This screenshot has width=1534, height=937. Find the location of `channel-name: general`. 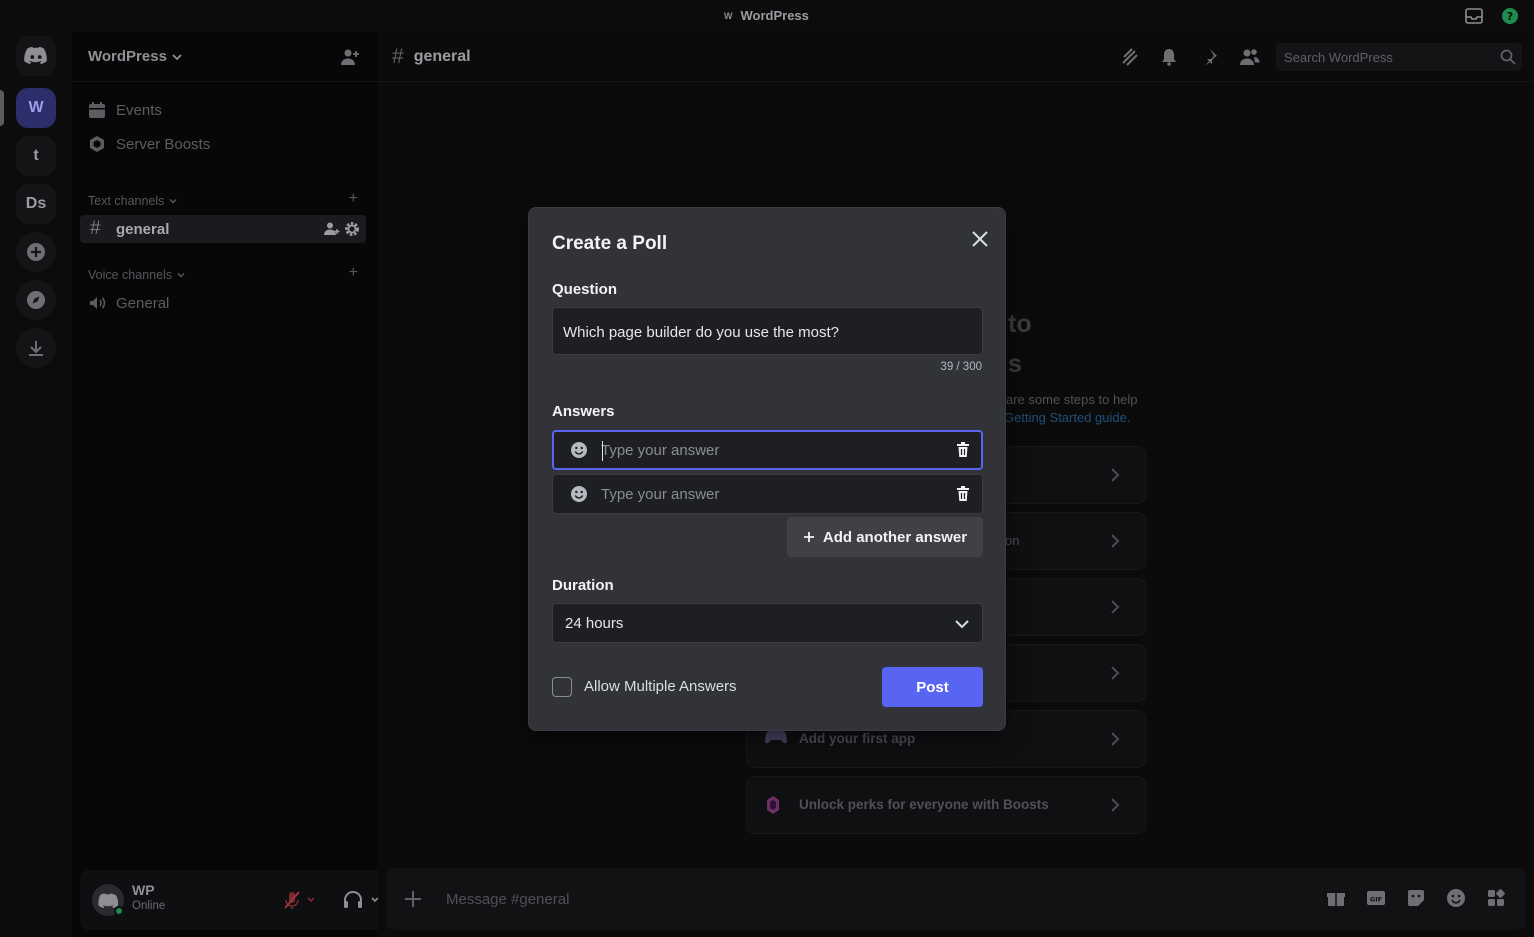

channel-name: general is located at coordinates (143, 229).